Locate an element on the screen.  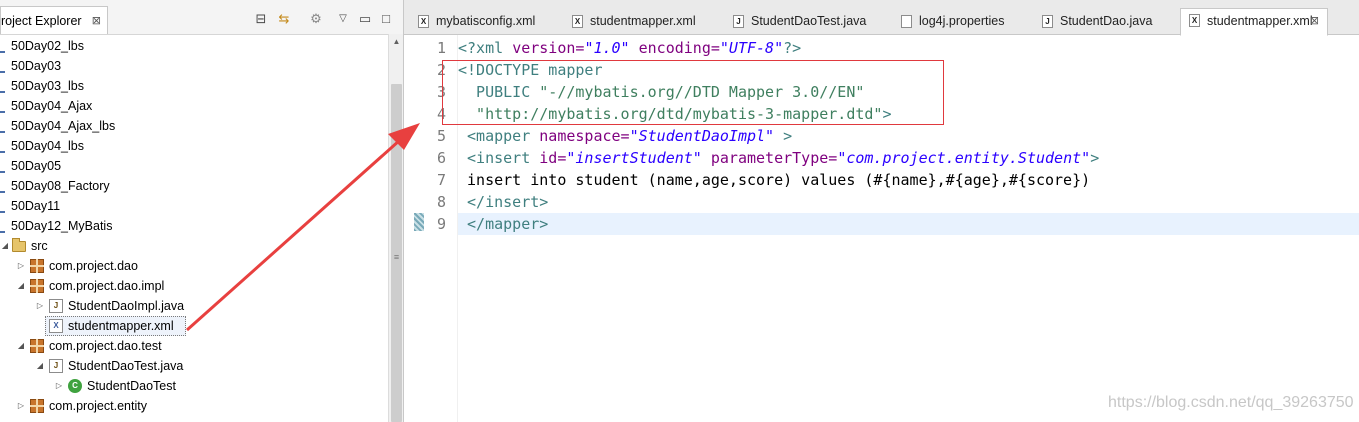
editor-tab: Xstudentmapper.xml is located at coordinates (630, 22).